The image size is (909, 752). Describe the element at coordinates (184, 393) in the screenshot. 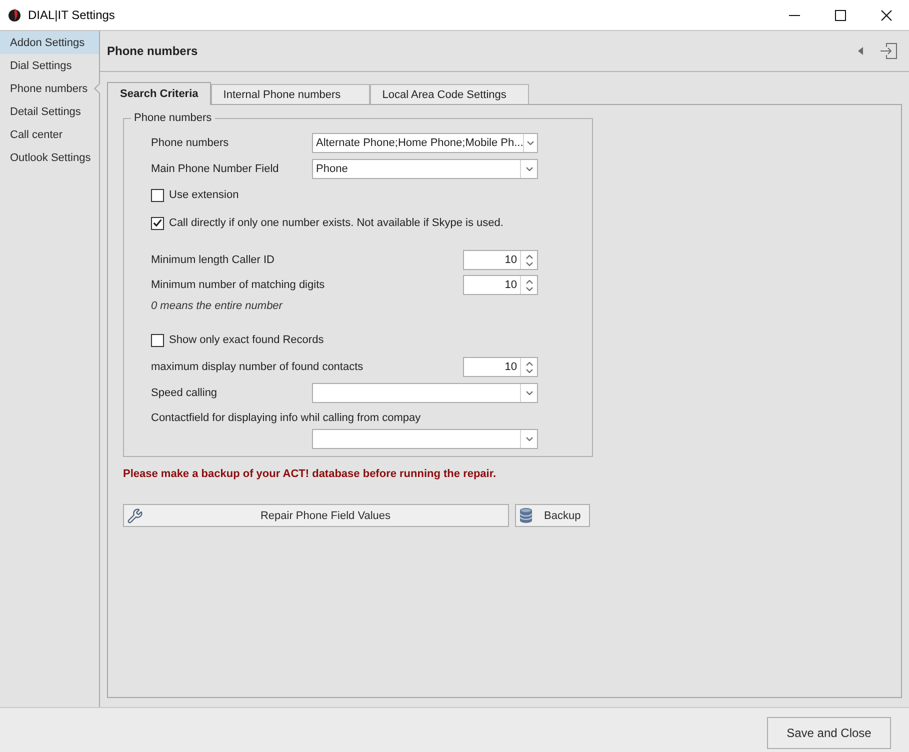

I see `field-label: Speed calling` at that location.